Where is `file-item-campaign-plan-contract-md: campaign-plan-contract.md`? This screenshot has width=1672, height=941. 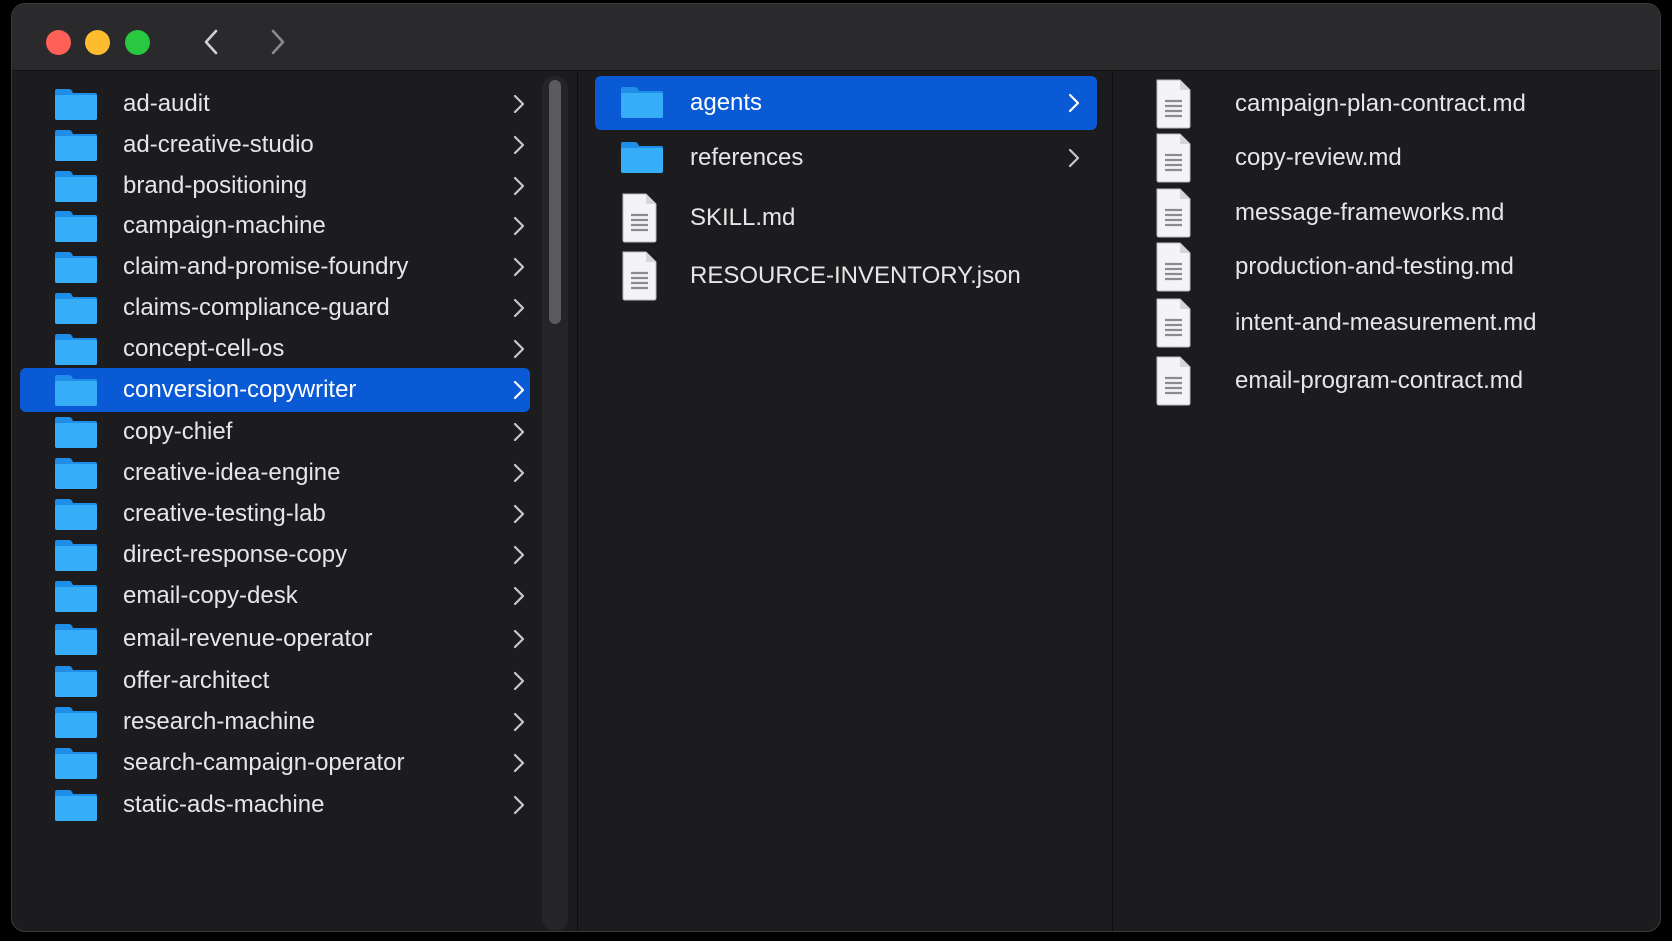
file-item-campaign-plan-contract-md: campaign-plan-contract.md is located at coordinates (1406, 104).